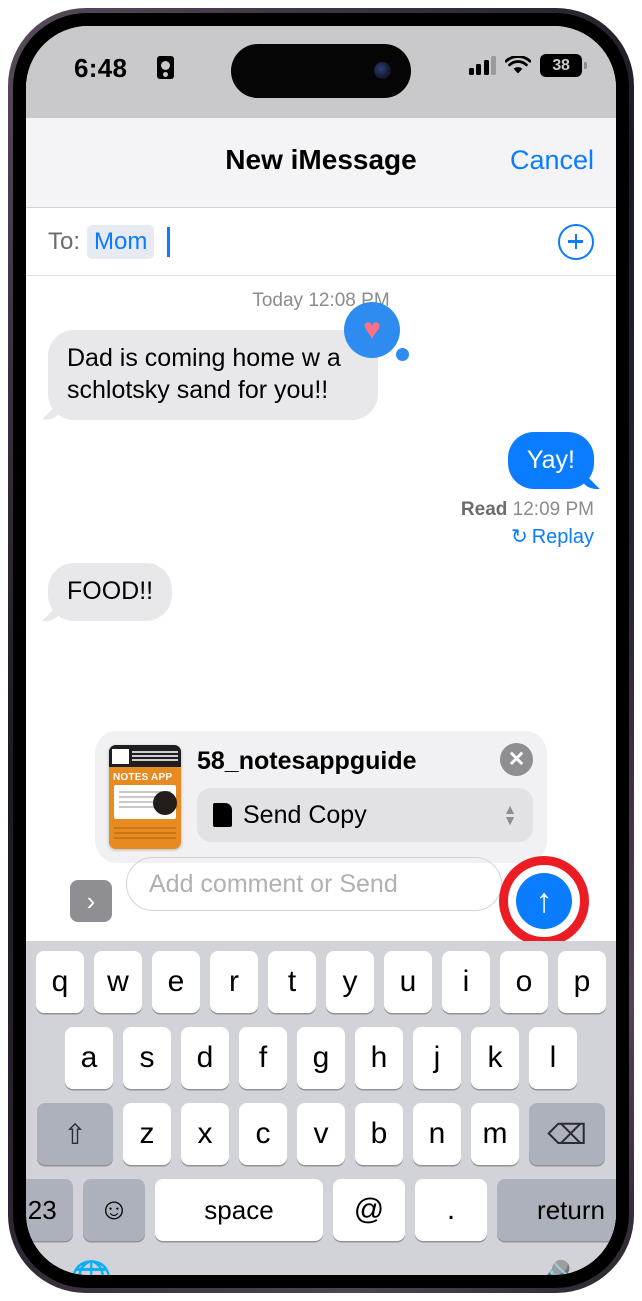 The image size is (642, 1301). I want to click on numbers-key: 123, so click(49, 1210).